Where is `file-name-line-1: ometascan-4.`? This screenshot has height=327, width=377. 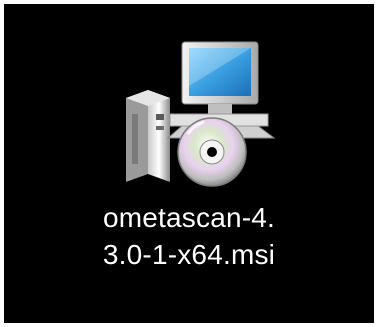 file-name-line-1: ometascan-4. is located at coordinates (189, 217).